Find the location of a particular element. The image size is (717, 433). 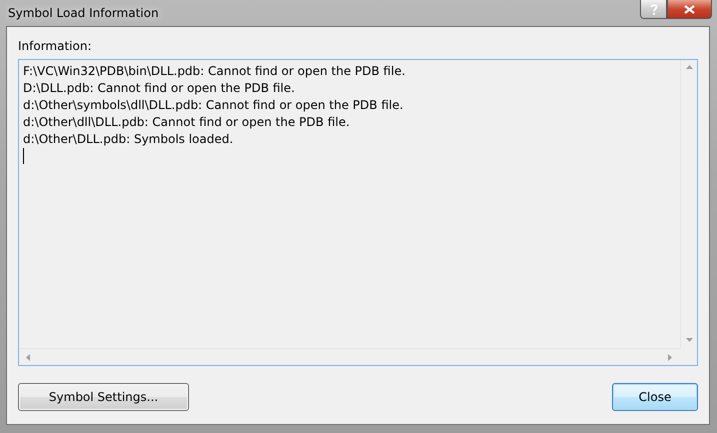

scroll-left-arrow-icon is located at coordinates (28, 357).